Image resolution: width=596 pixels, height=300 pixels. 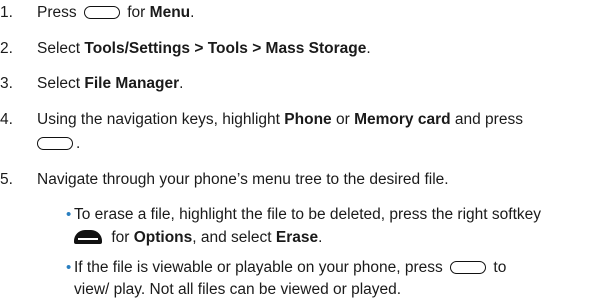 What do you see at coordinates (6, 12) in the screenshot?
I see `step-number: 1.` at bounding box center [6, 12].